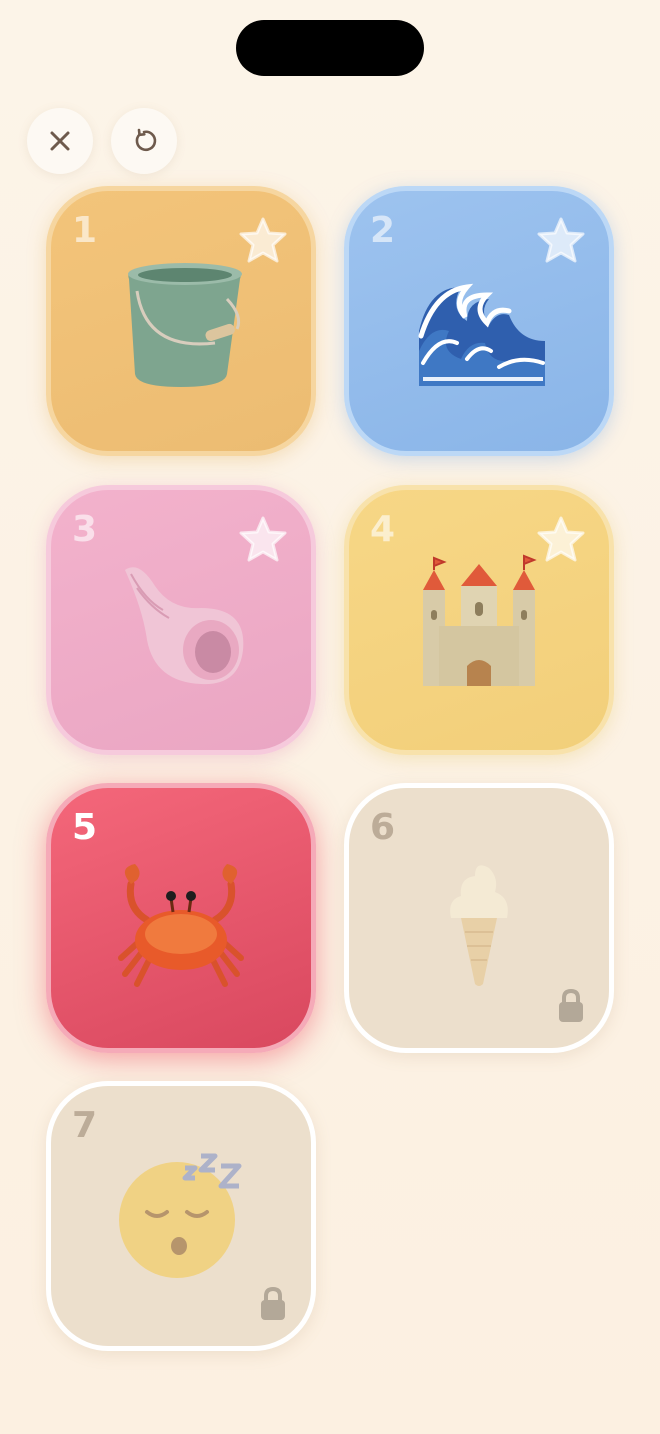 The height and width of the screenshot is (1434, 660). I want to click on close-button, so click(60, 141).